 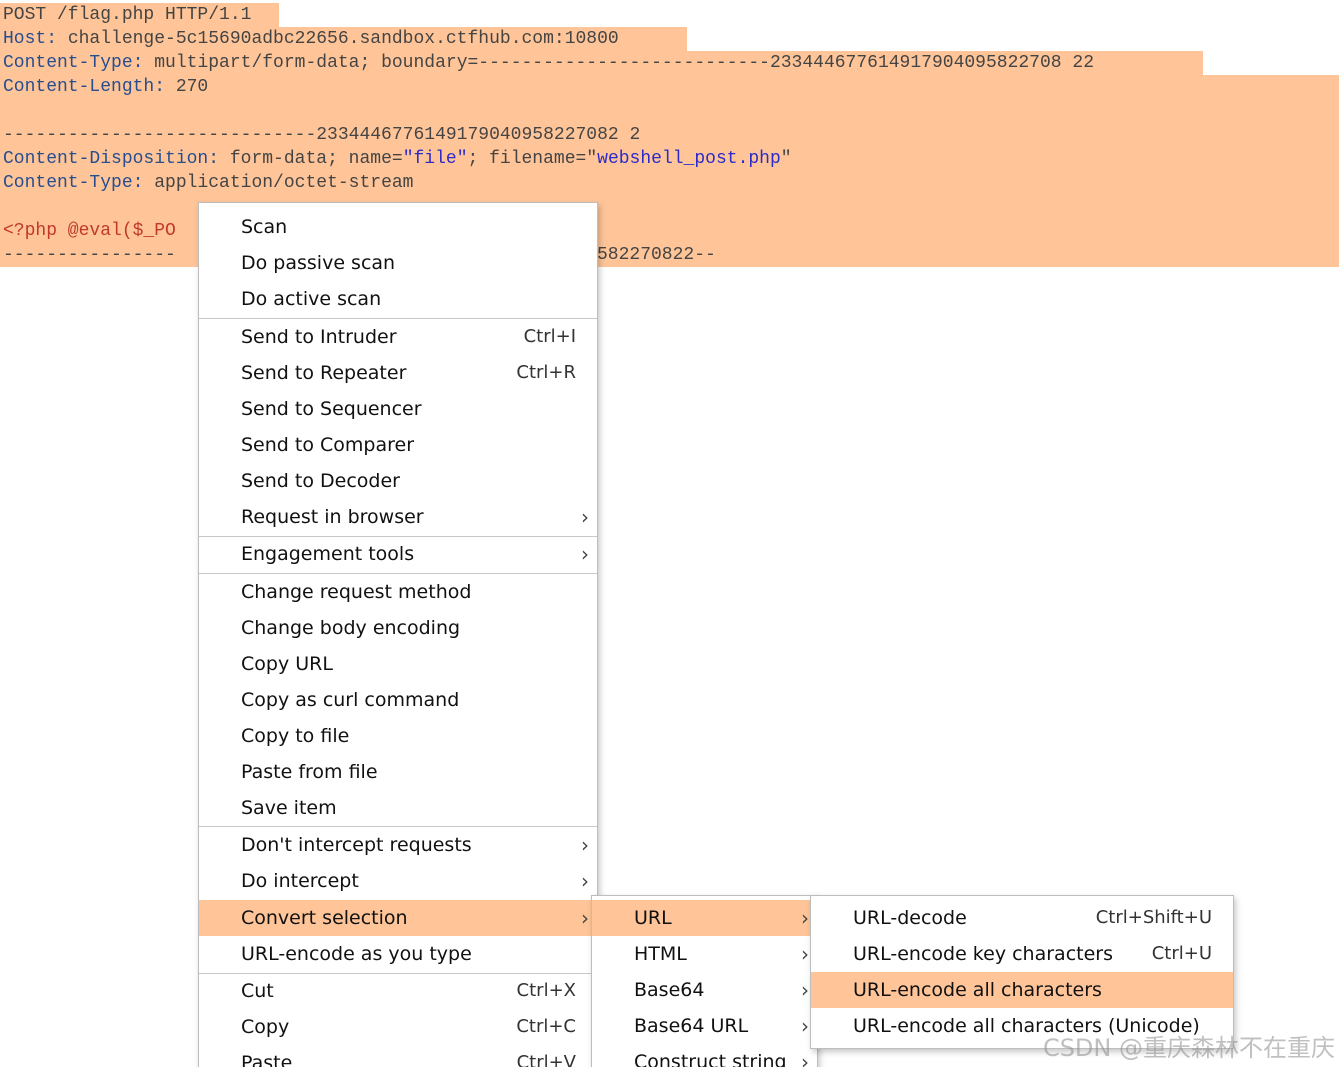 What do you see at coordinates (84, 87) in the screenshot?
I see `header-key: Content-Length:` at bounding box center [84, 87].